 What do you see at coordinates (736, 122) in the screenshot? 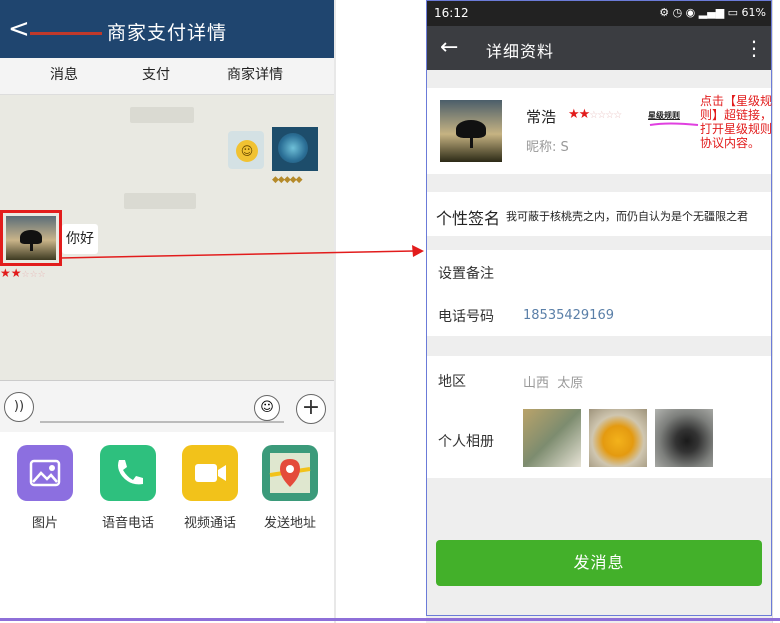
I see `annotation-note: 点击【星级规则】超链接，打开星级规则协议内容。` at bounding box center [736, 122].